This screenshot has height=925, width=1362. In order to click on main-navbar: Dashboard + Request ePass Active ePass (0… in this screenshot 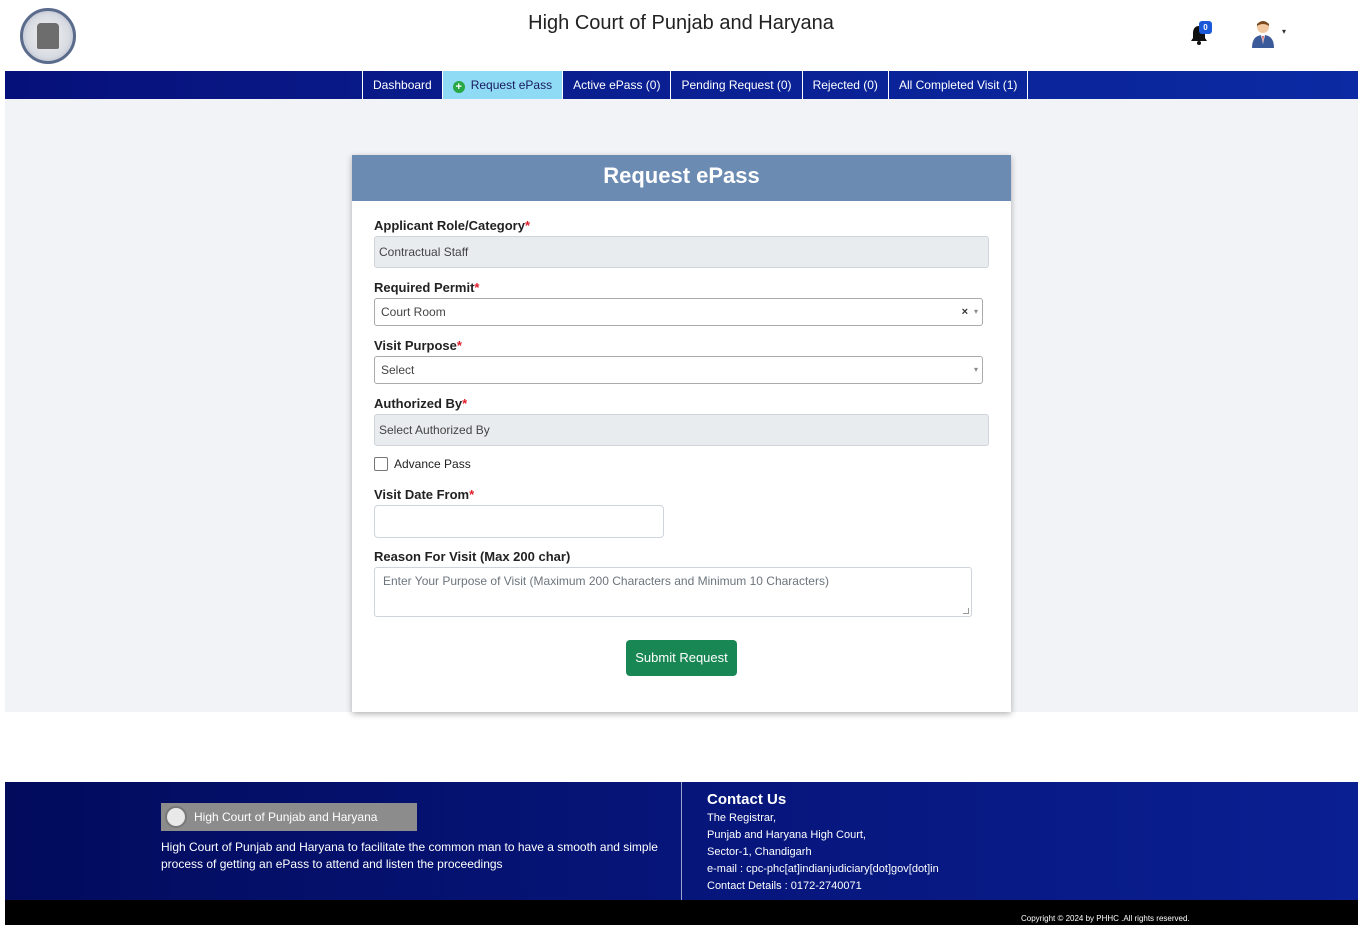, I will do `click(681, 85)`.